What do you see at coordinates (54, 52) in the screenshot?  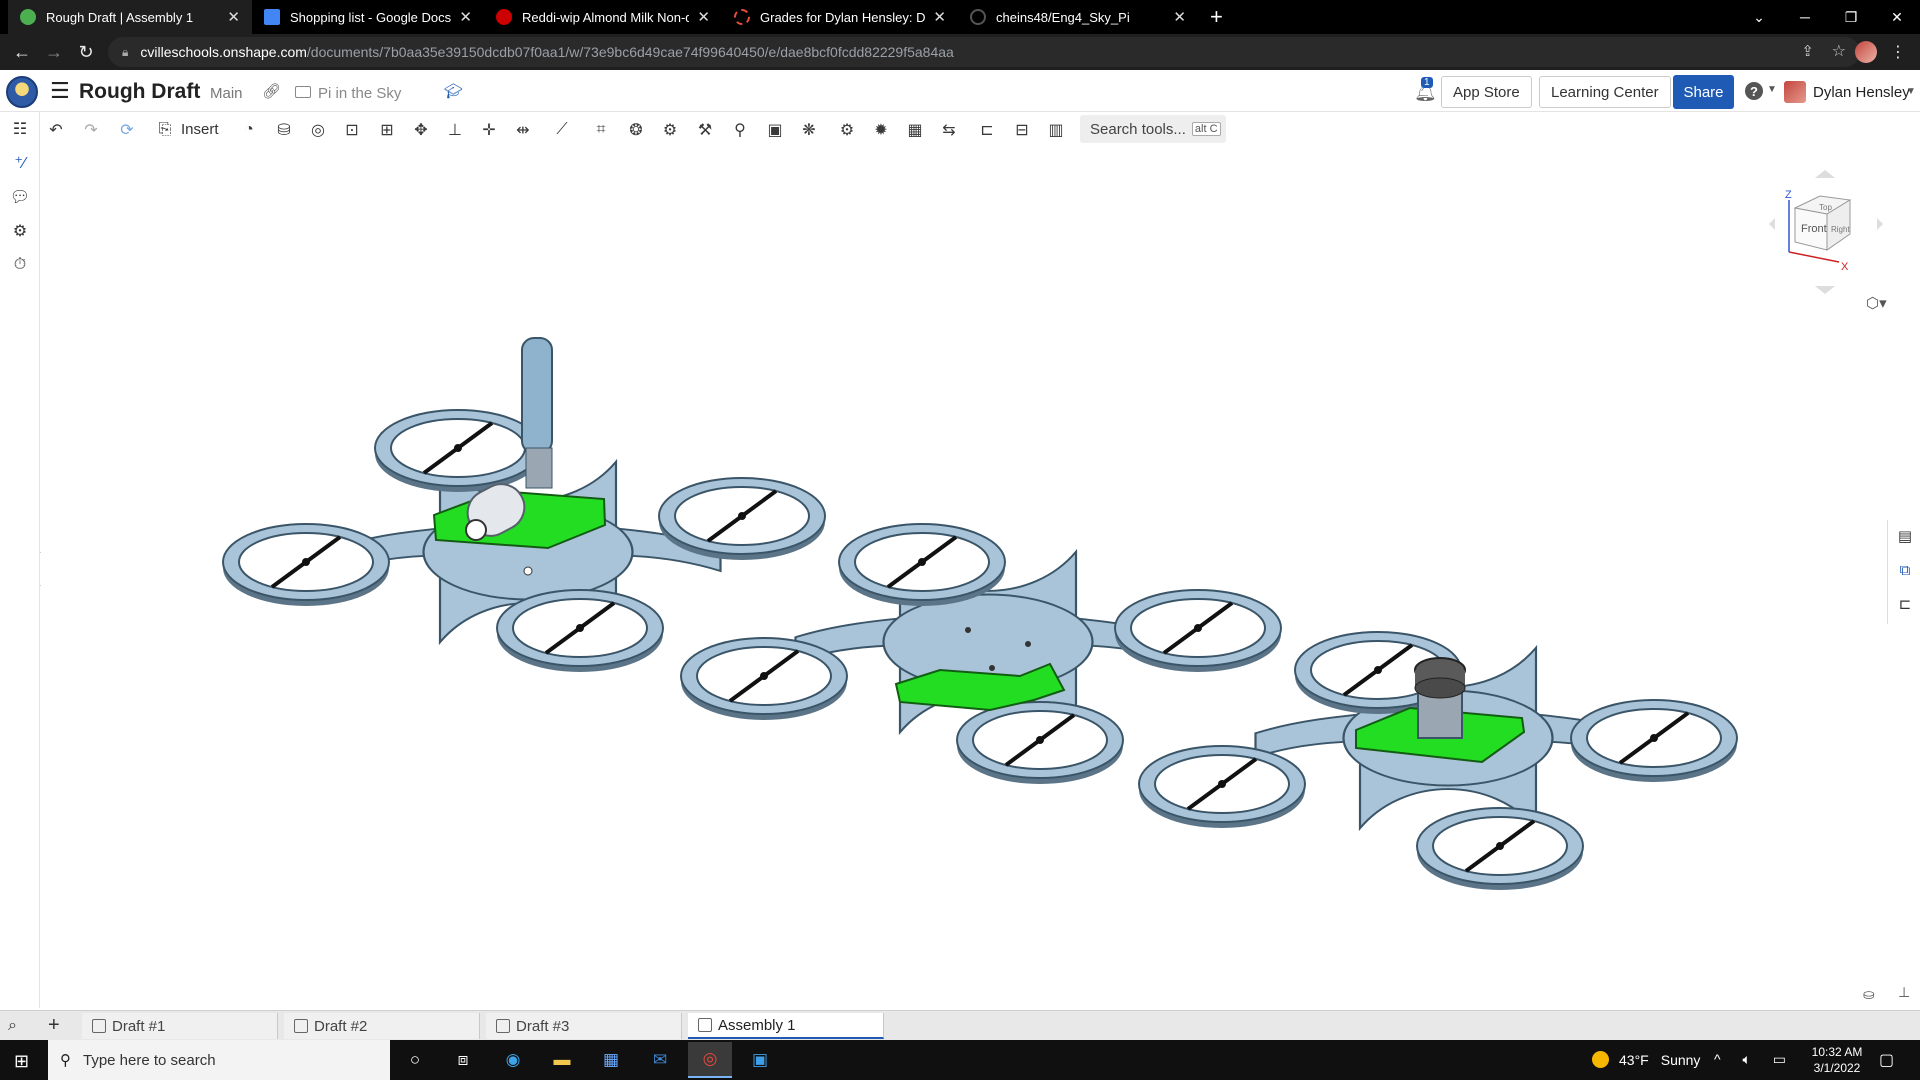 I see `forward-icon: →` at bounding box center [54, 52].